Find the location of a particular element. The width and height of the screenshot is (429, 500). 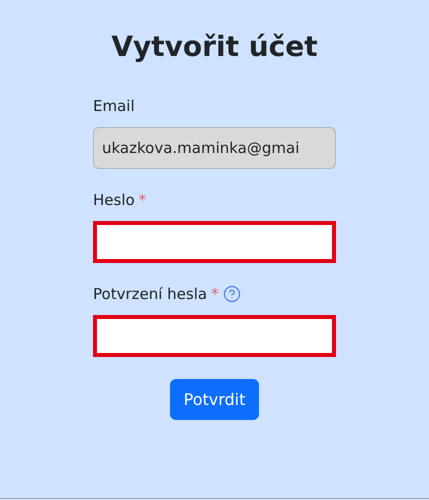

page-title: Vytvořit účet is located at coordinates (214, 46).